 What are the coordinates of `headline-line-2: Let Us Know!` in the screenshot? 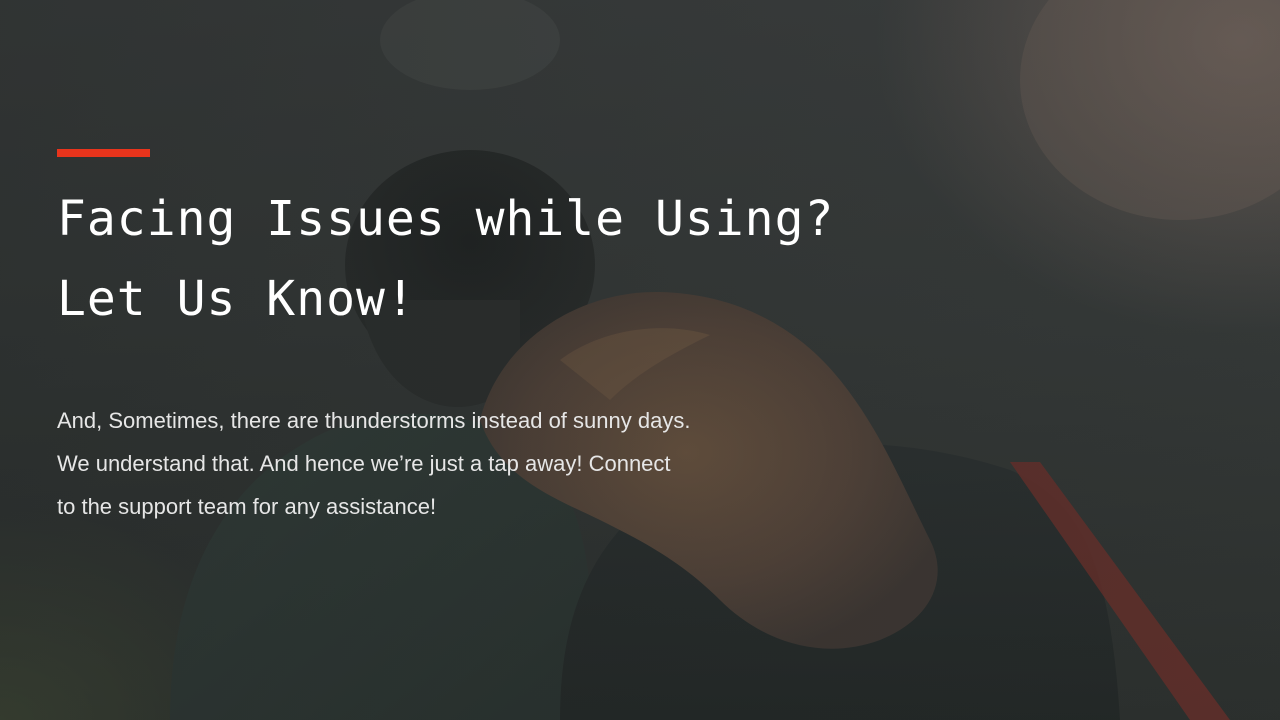 It's located at (236, 299).